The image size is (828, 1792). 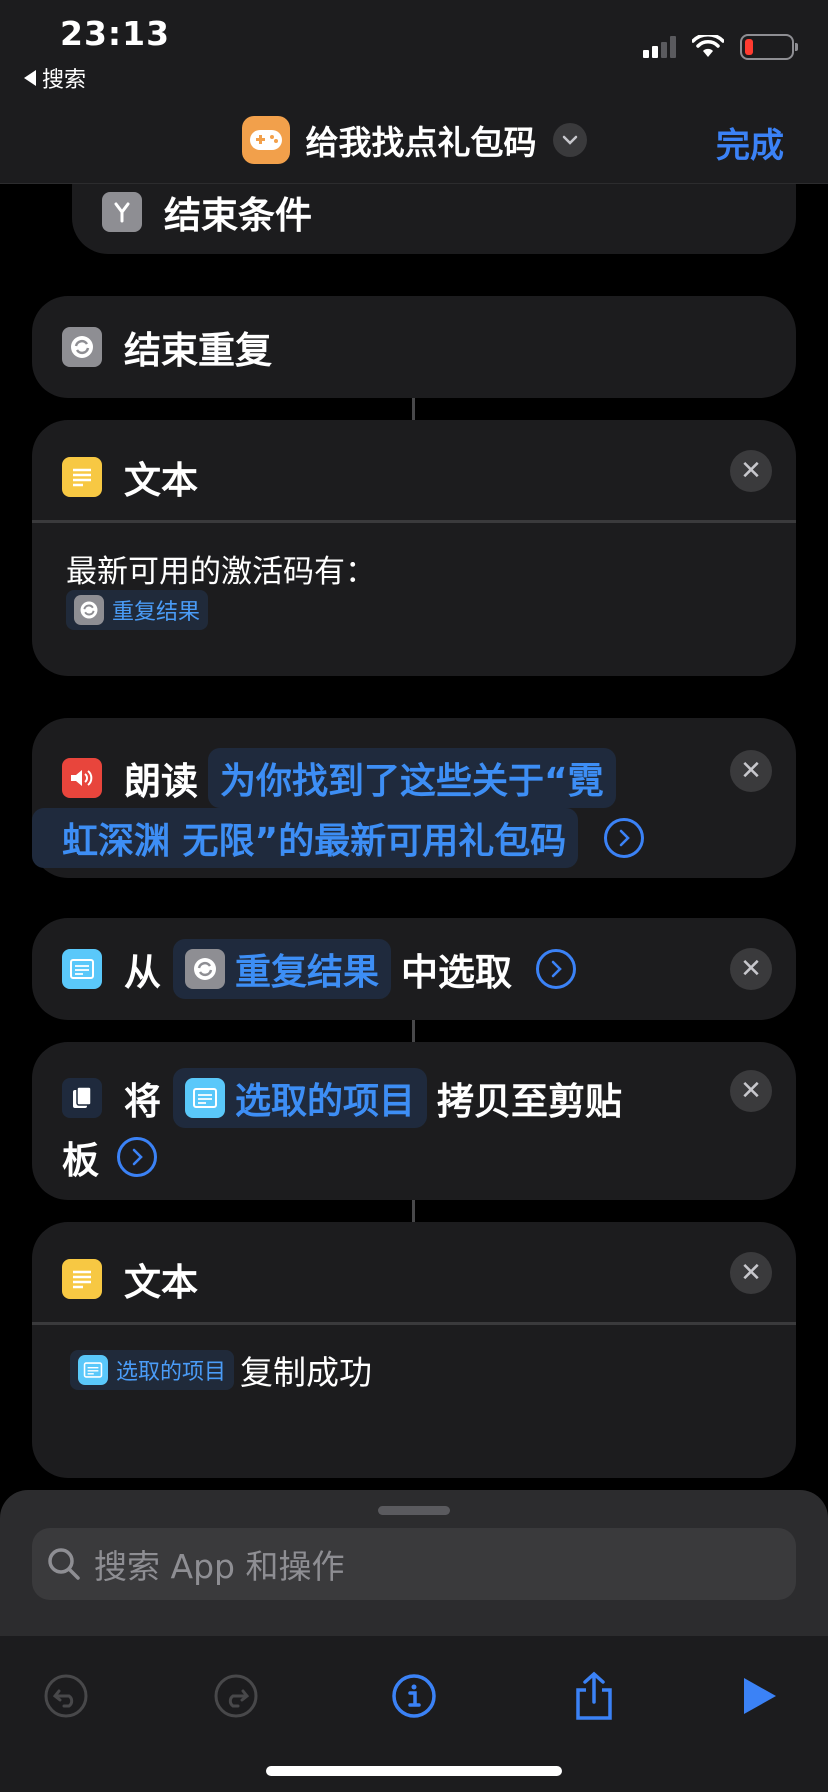 What do you see at coordinates (414, 1771) in the screenshot?
I see `home-indicator` at bounding box center [414, 1771].